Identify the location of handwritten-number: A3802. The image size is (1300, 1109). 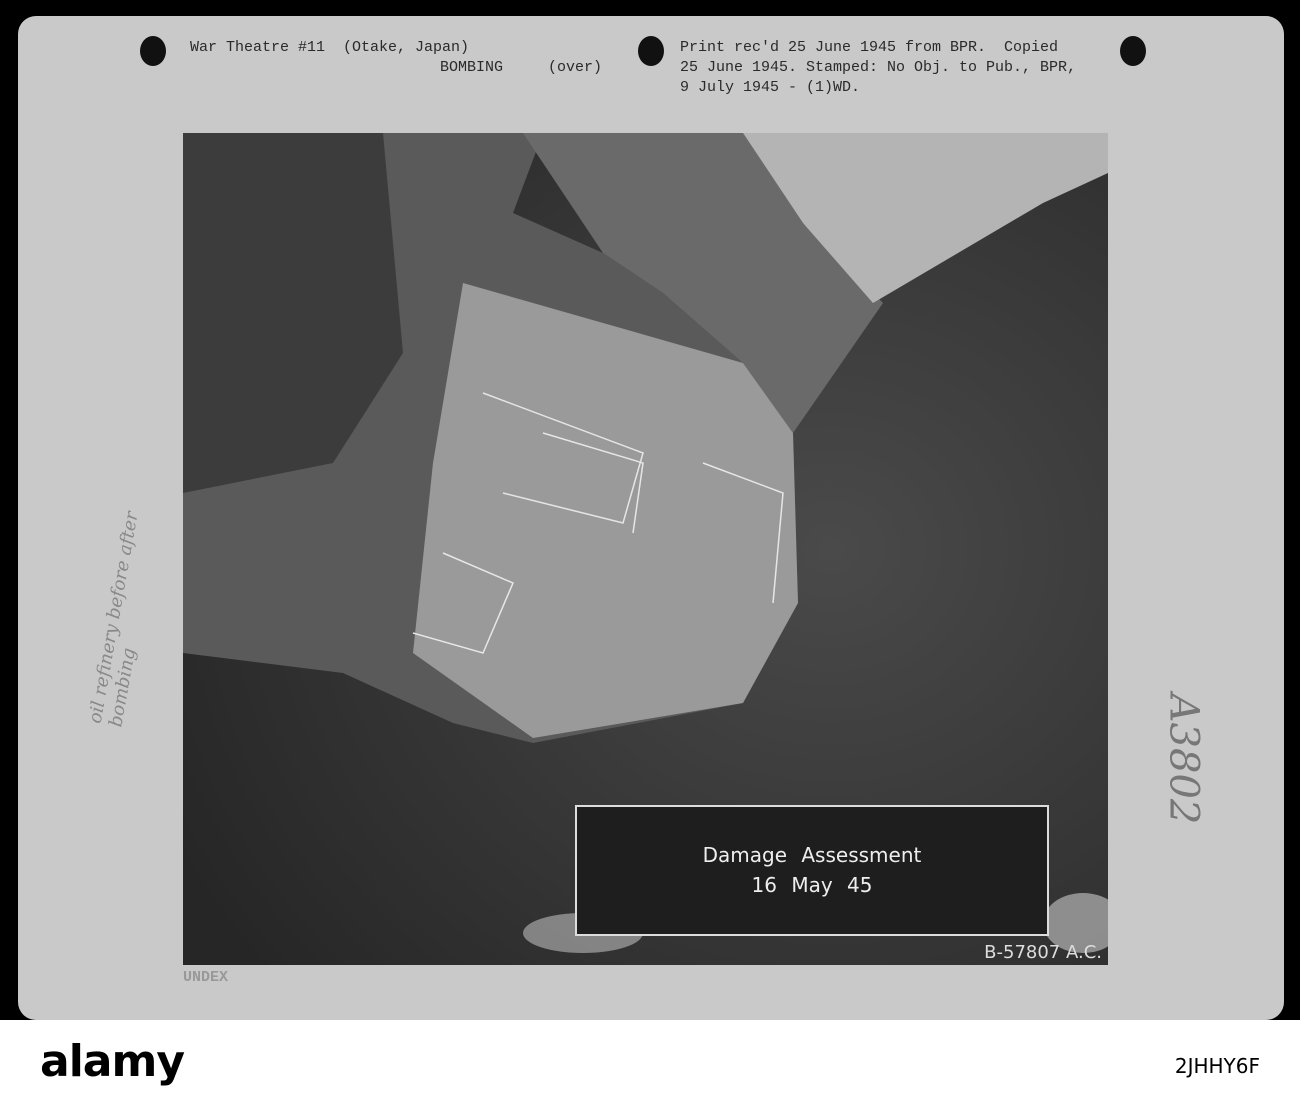
(1183, 759).